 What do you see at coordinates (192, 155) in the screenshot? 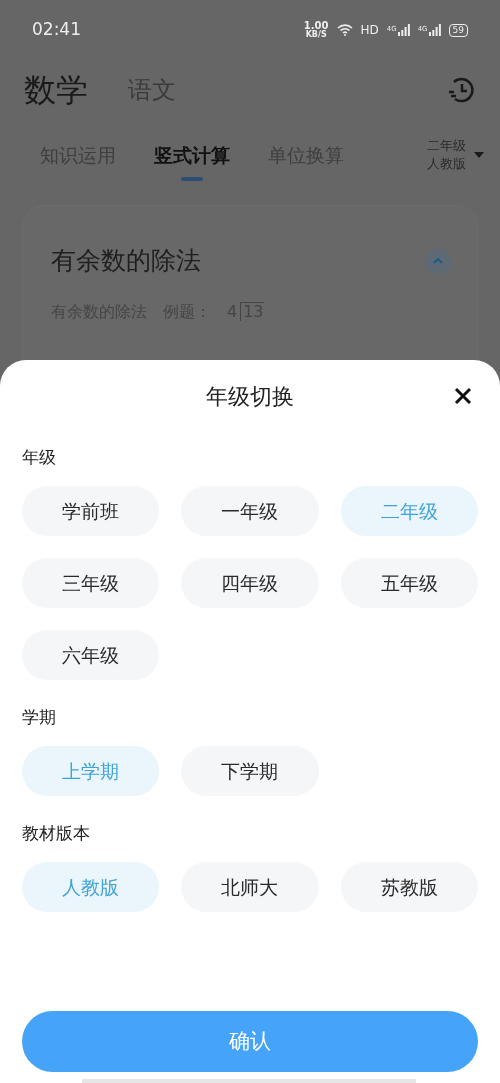
I see `category-tab: 竖式计算` at bounding box center [192, 155].